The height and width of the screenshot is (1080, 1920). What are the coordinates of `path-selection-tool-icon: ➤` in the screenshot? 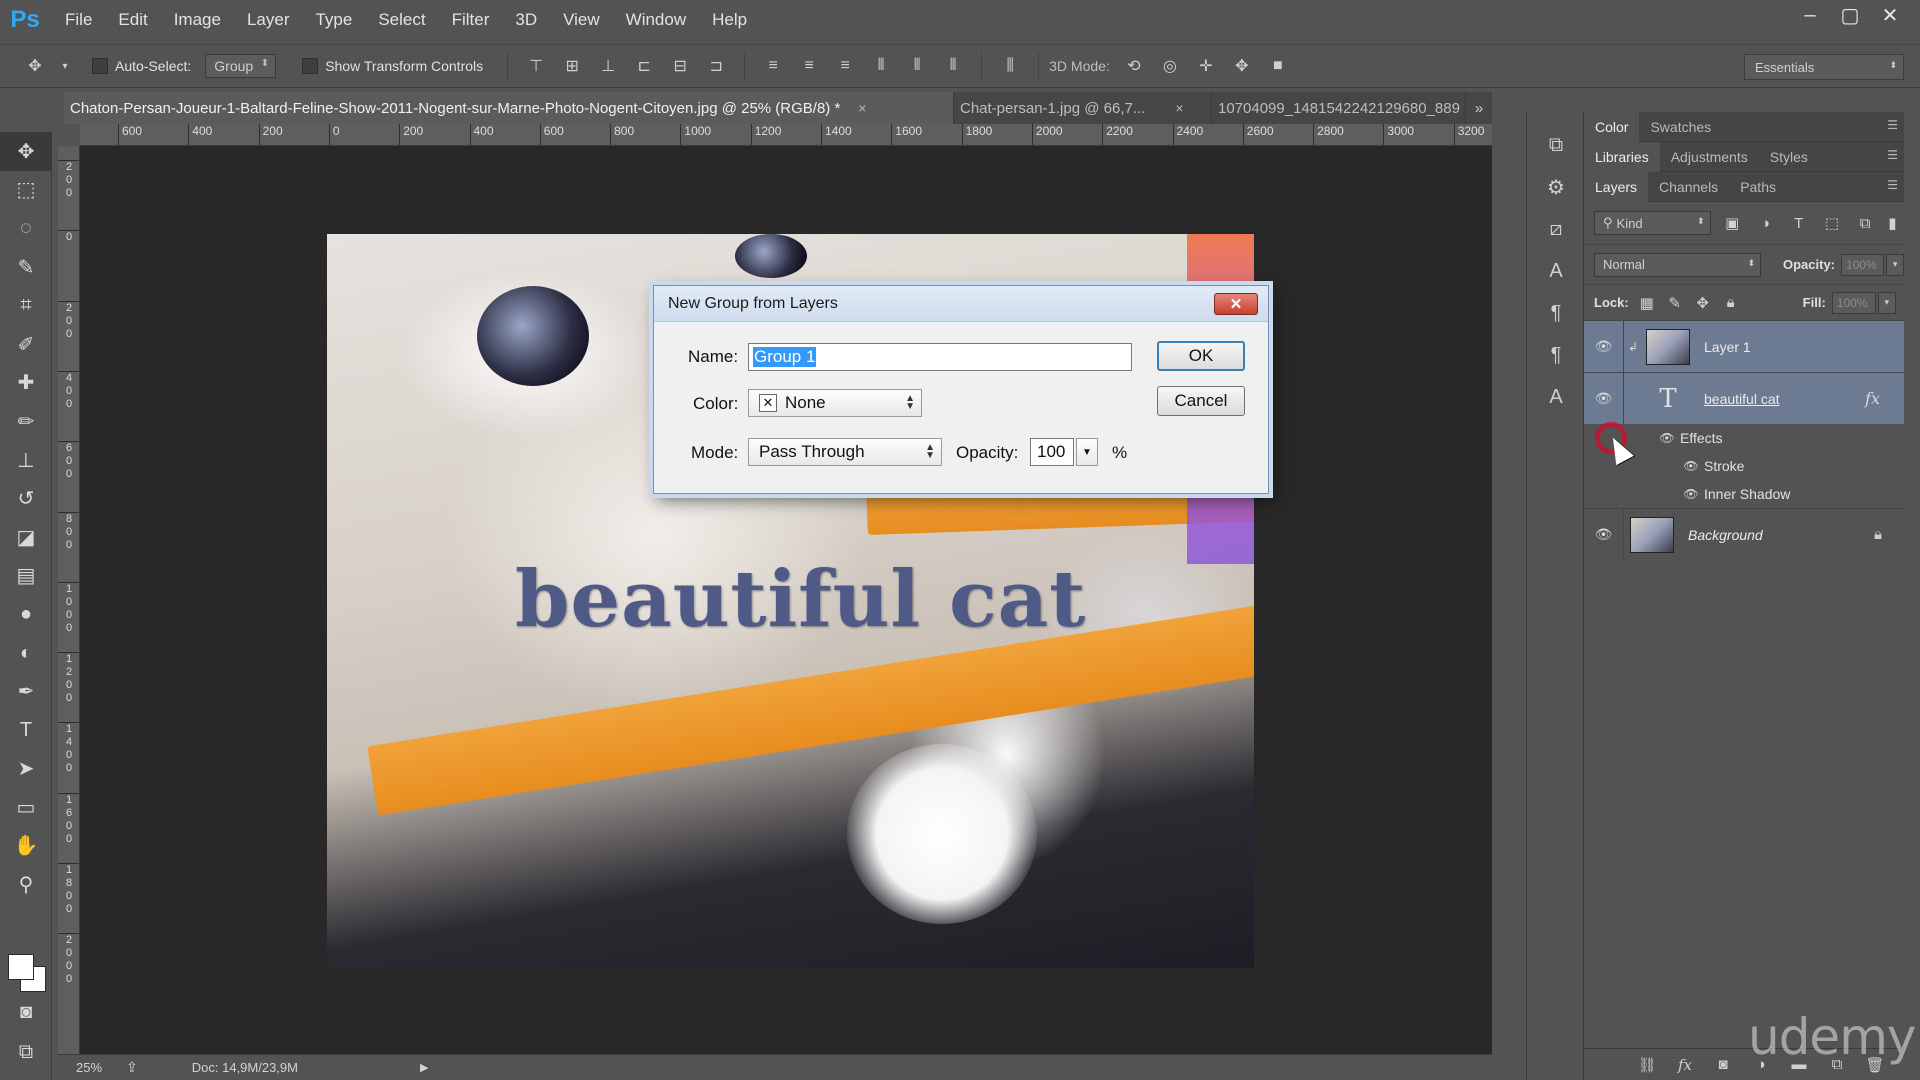 It's located at (26, 769).